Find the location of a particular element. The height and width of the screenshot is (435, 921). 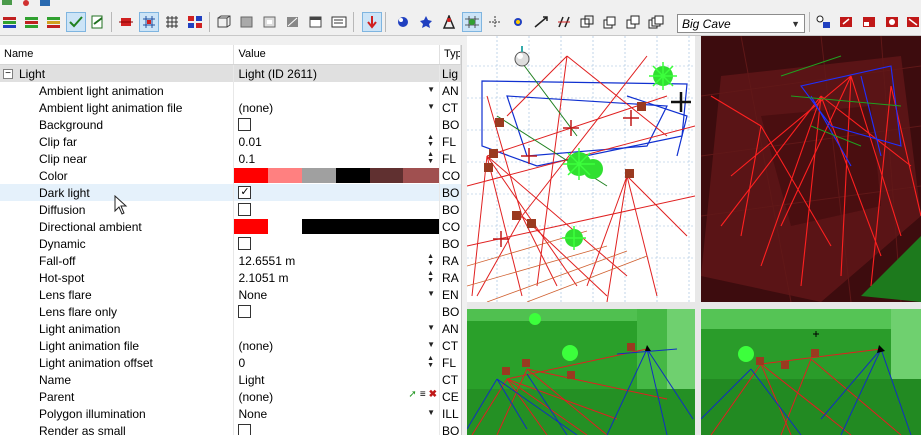

property-row: Polygon illumination None ▼ ILL is located at coordinates (230, 413).